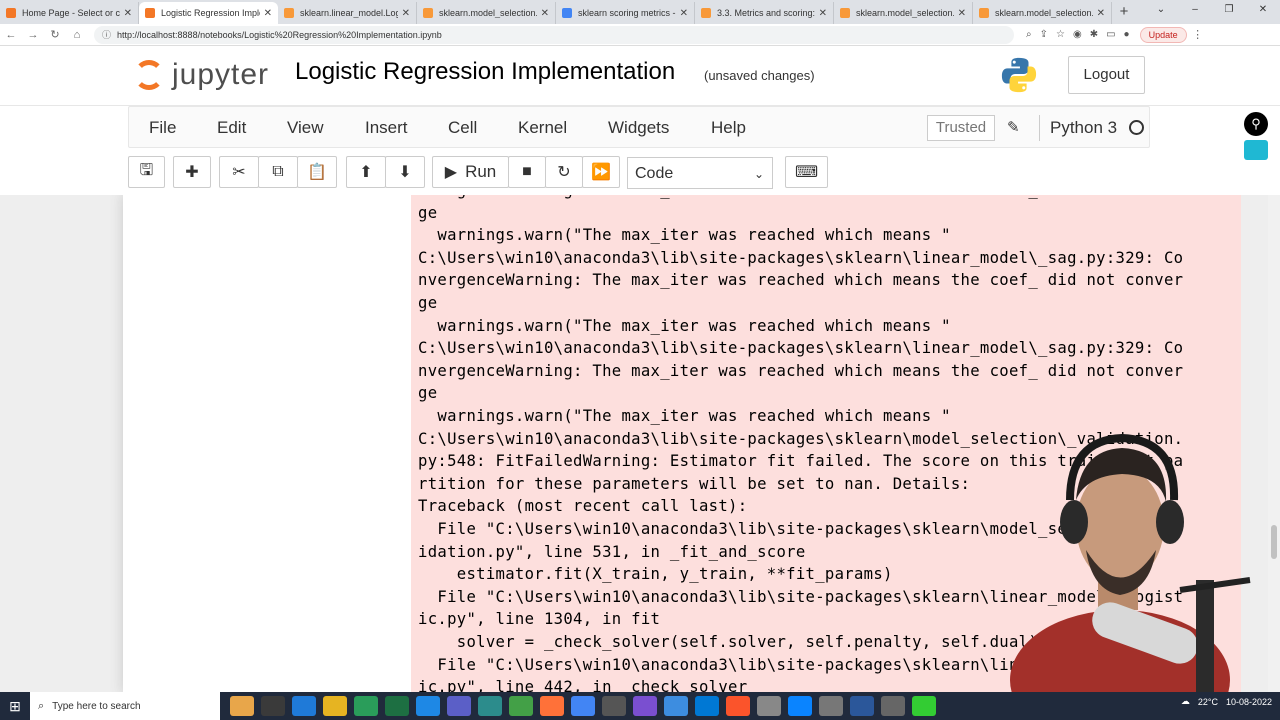  I want to click on stop-icon: ■, so click(527, 172).